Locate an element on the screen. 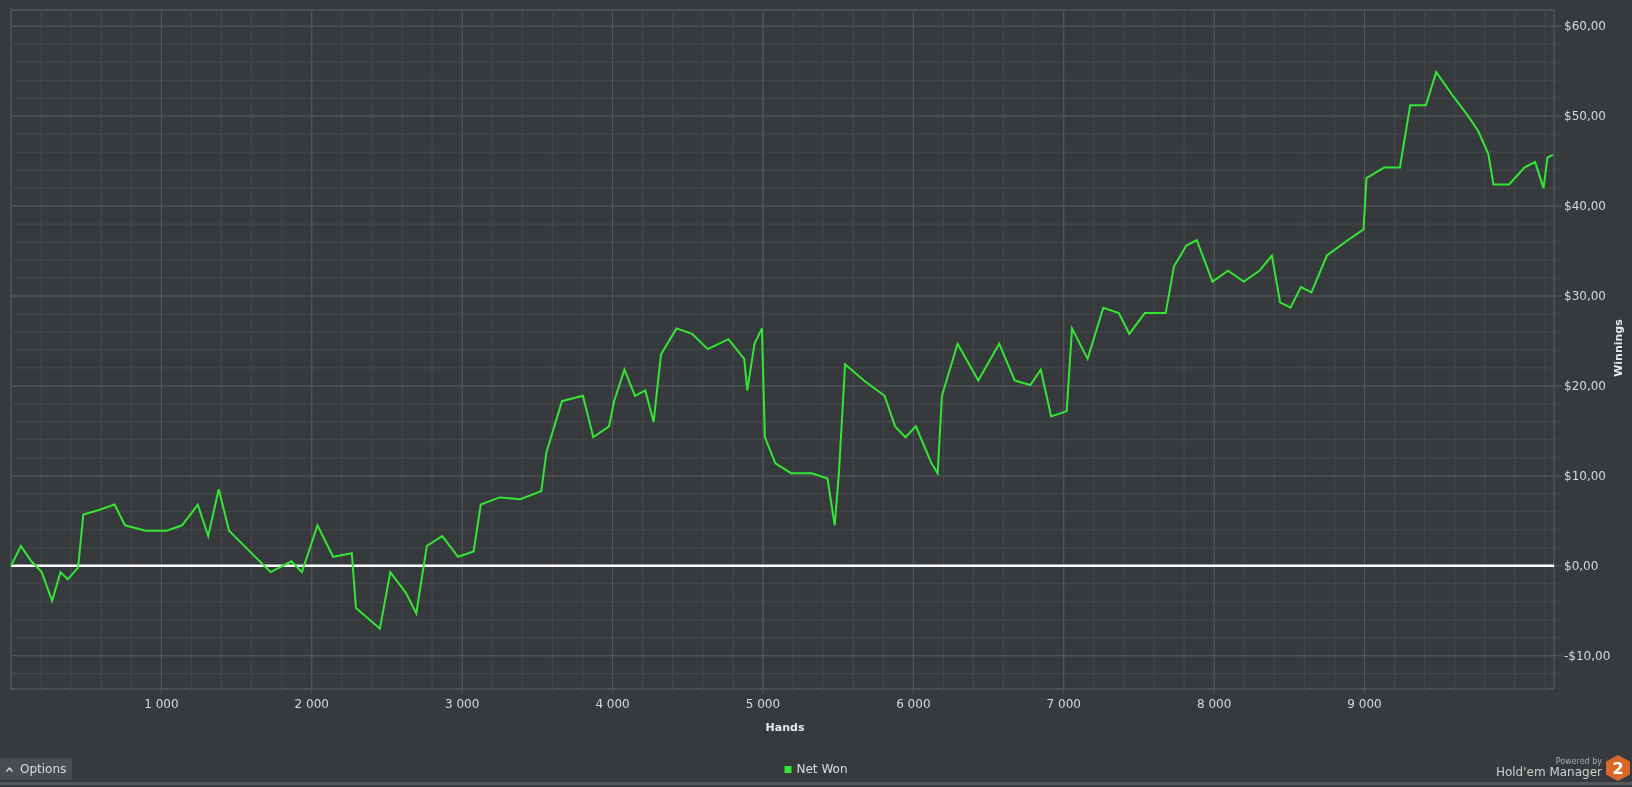  x-tick-label: 3 000 is located at coordinates (462, 704).